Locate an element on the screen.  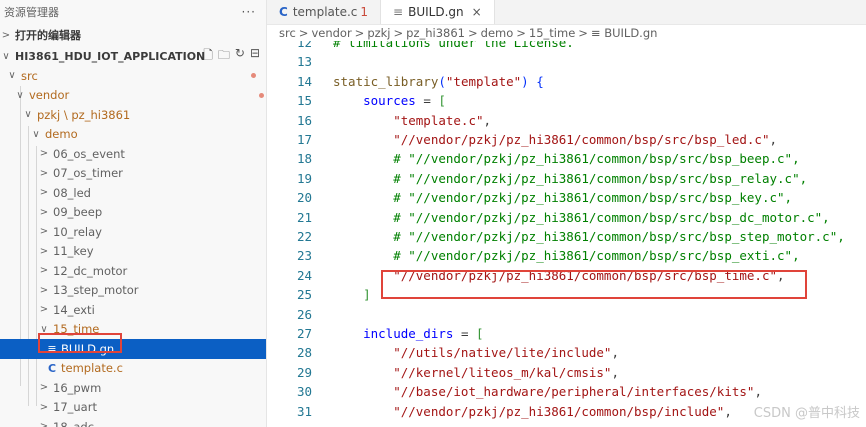
file-item: ≡ BUILD.gn is located at coordinates (133, 349).